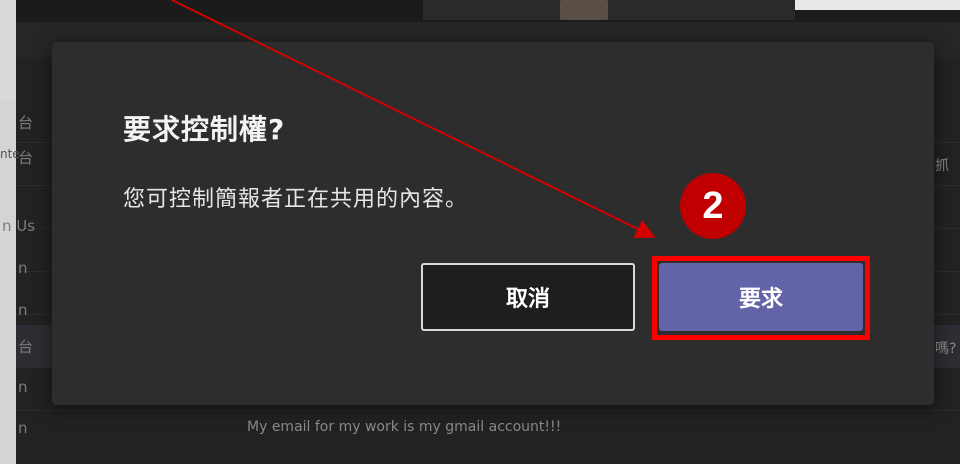 This screenshot has height=464, width=960. I want to click on background-top-right-panel, so click(877, 5).